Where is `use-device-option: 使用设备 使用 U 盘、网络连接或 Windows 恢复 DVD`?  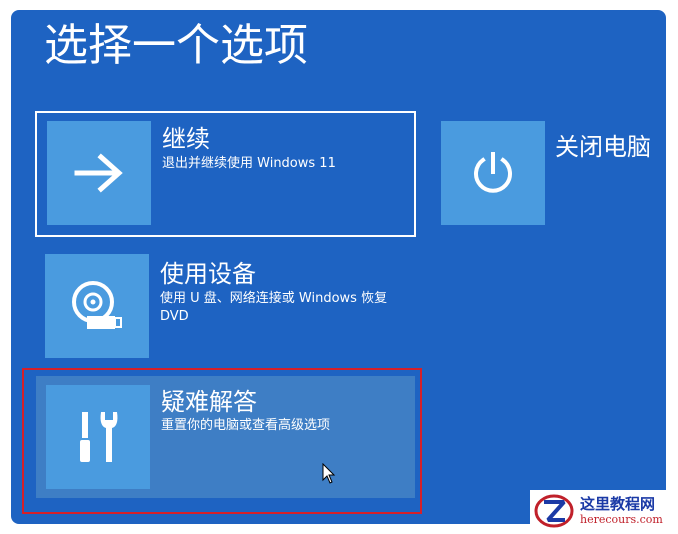
use-device-option: 使用设备 使用 U 盘、网络连接或 Windows 恢复 DVD is located at coordinates (225, 308).